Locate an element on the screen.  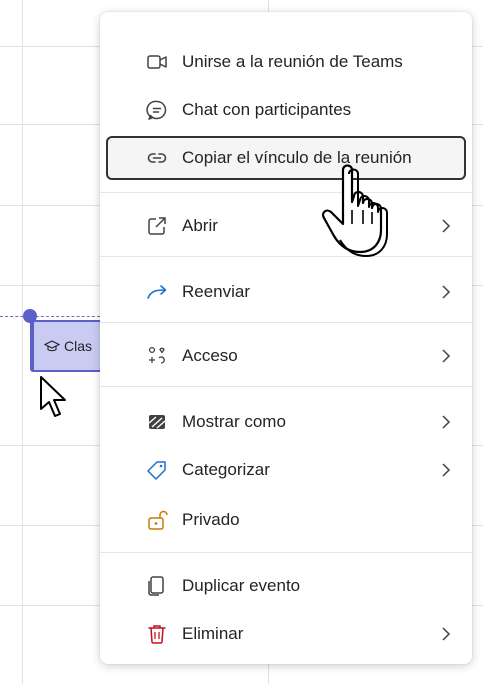
graduation-cap-icon is located at coordinates (52, 346).